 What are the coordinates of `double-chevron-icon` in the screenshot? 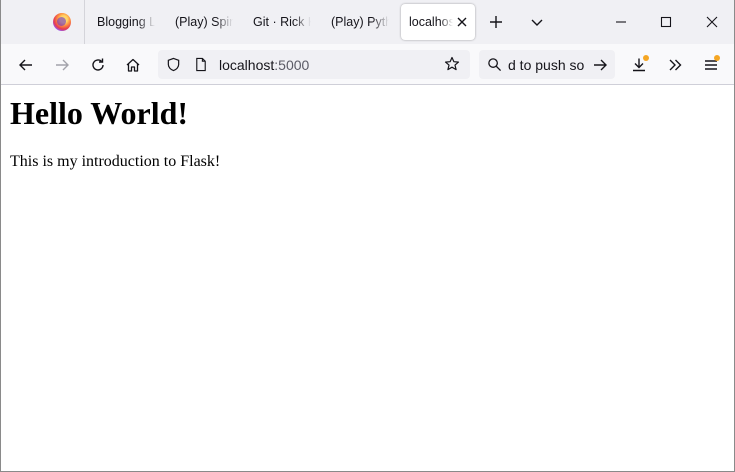 It's located at (675, 65).